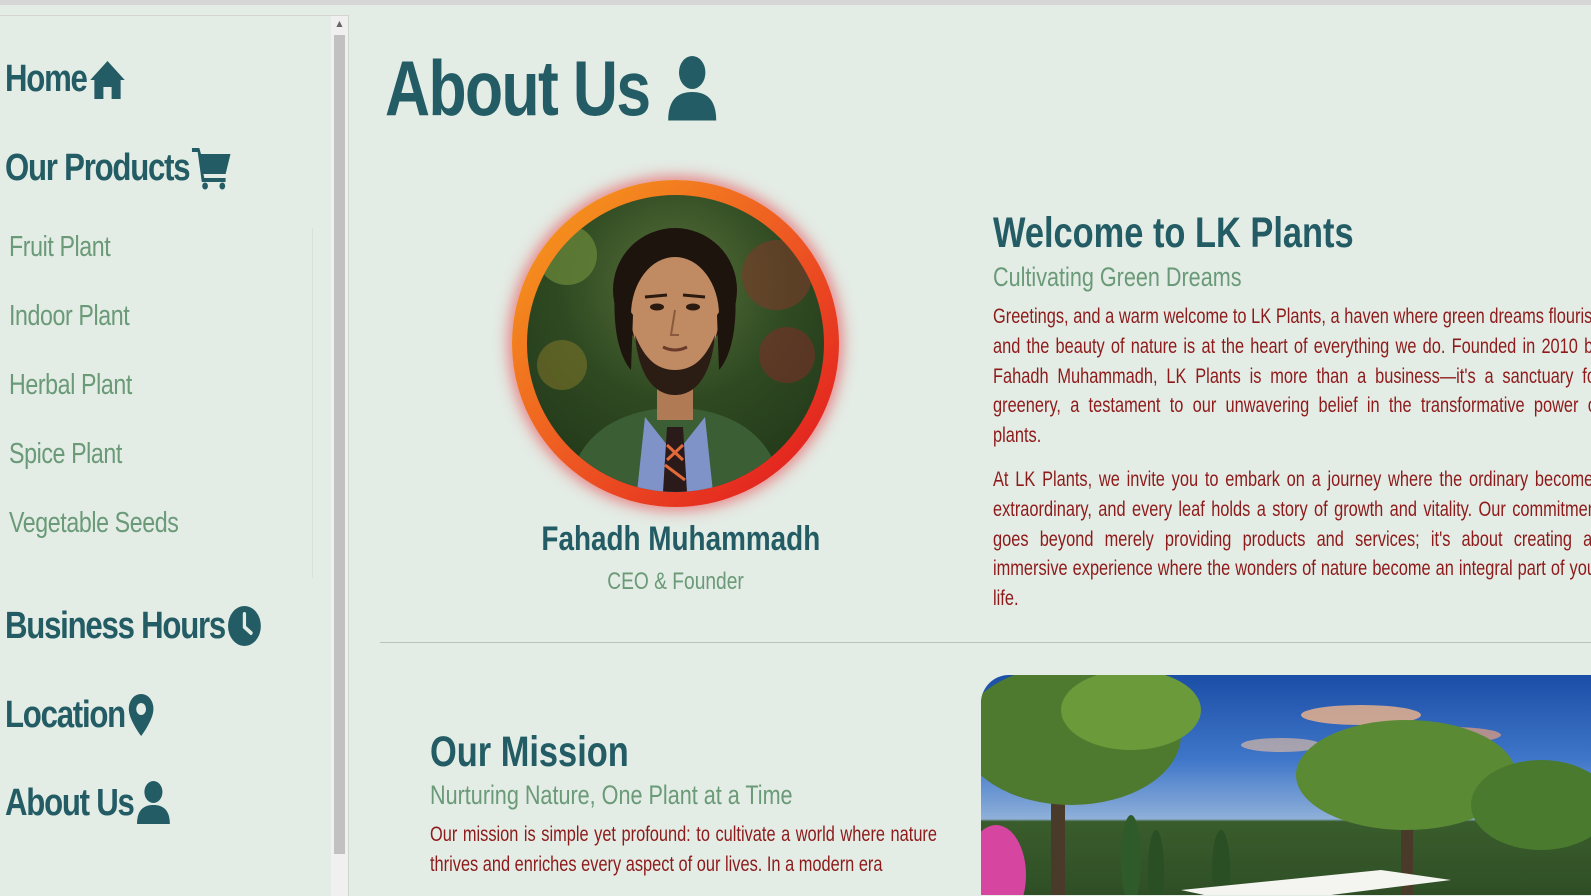 The width and height of the screenshot is (1591, 896). I want to click on submenu-indoor-plant: Indoor Plant, so click(69, 316).